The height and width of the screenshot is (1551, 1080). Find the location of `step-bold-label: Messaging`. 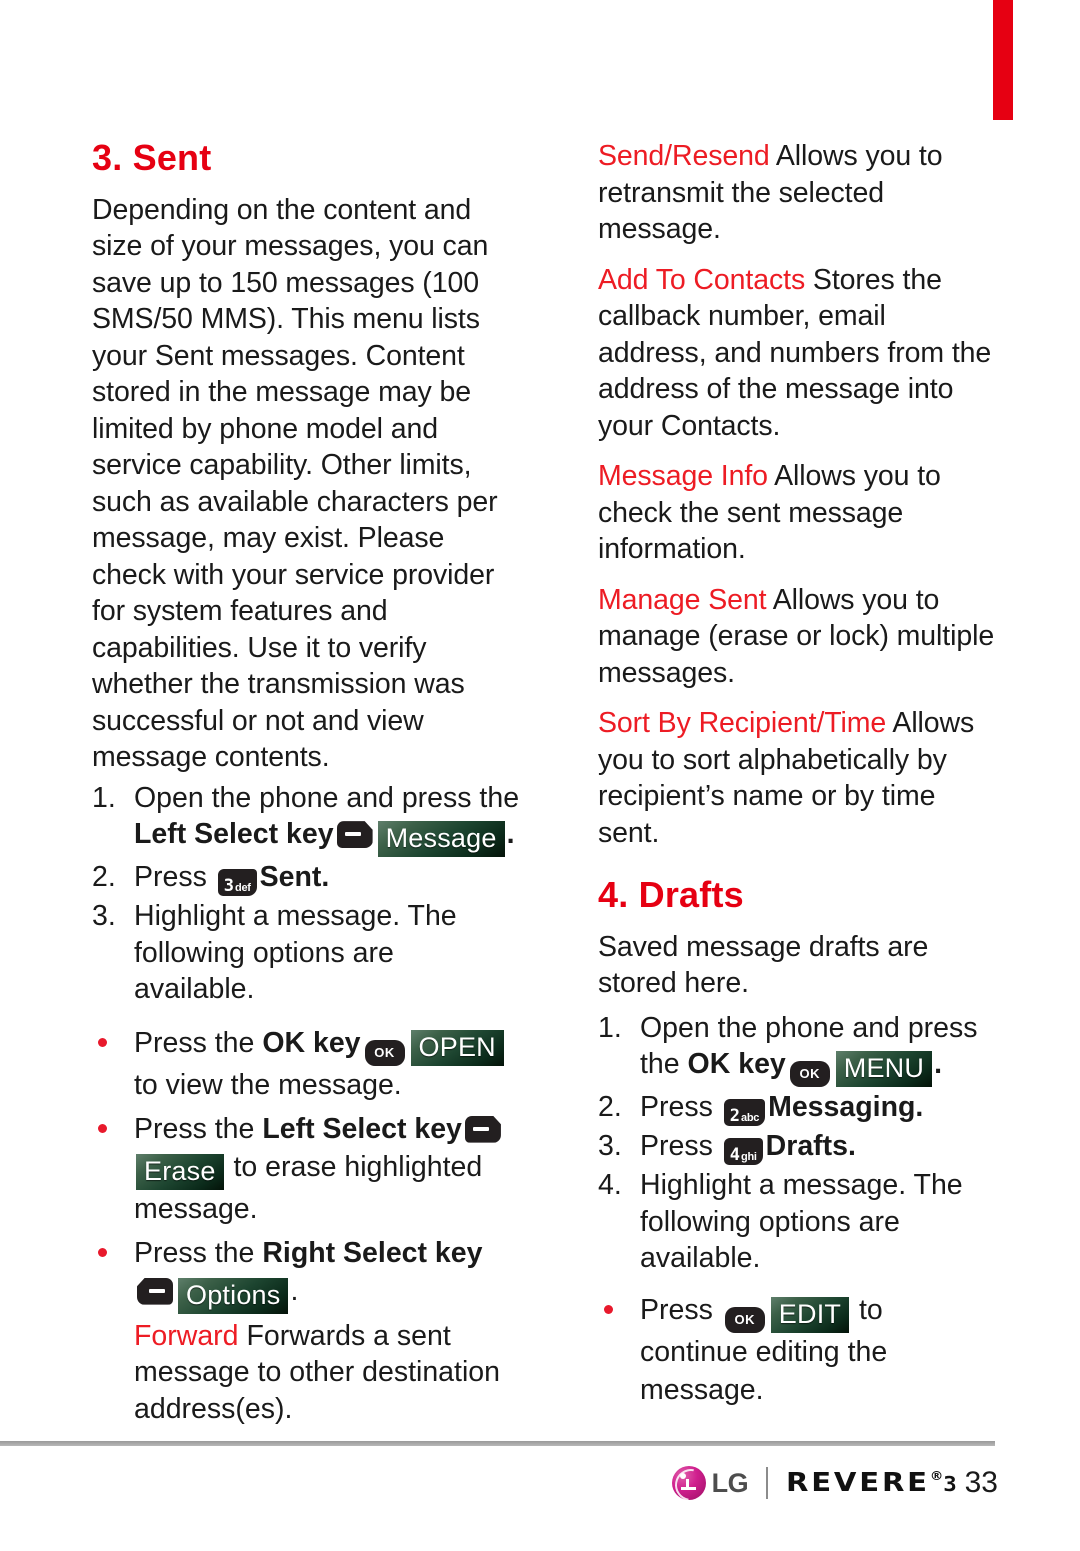

step-bold-label: Messaging is located at coordinates (842, 1107).